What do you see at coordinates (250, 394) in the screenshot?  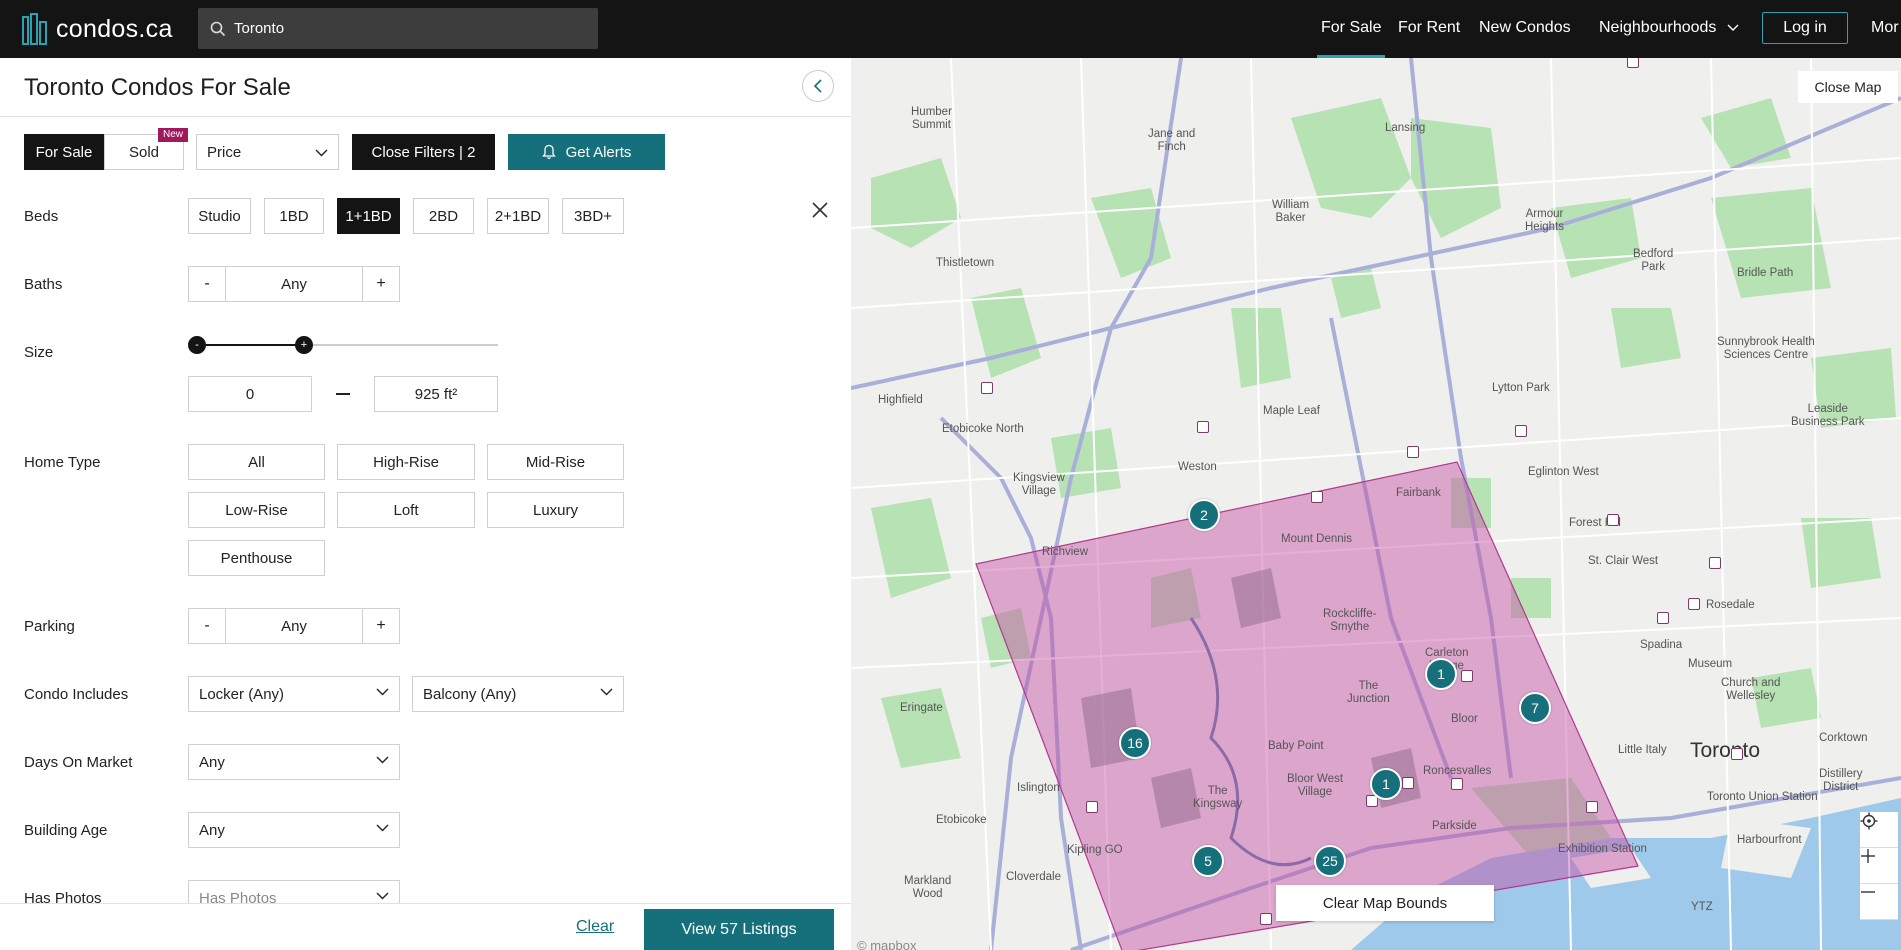 I see `size-min-input: 0` at bounding box center [250, 394].